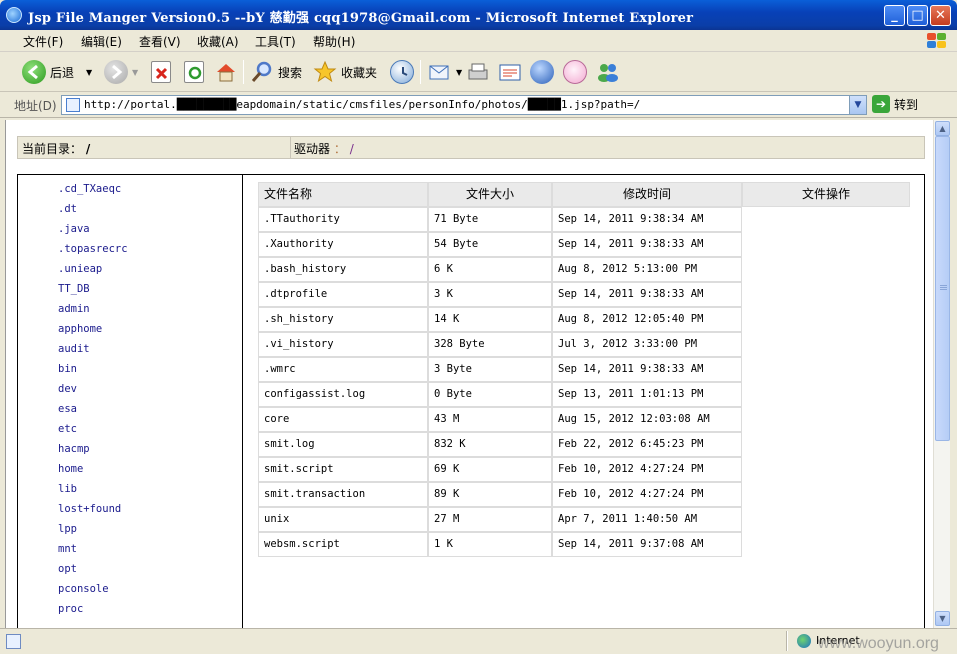 The image size is (957, 654). I want to click on internet-zone-icon, so click(804, 641).